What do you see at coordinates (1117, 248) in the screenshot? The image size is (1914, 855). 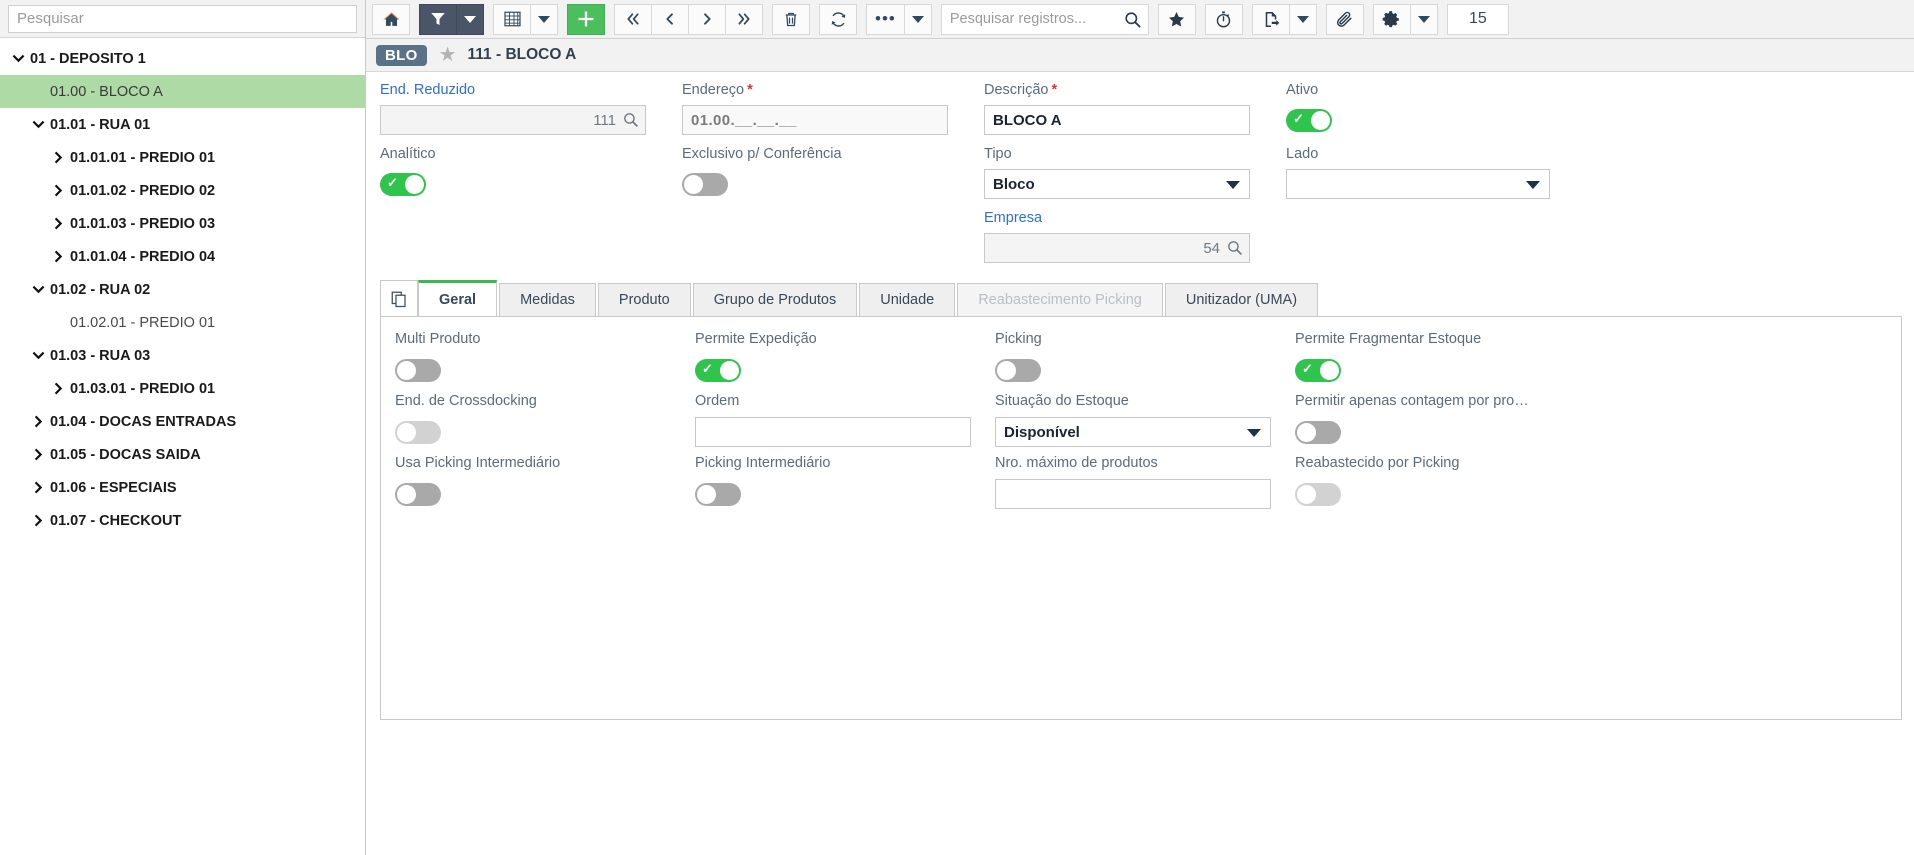 I see `empresa-lookup: 54` at bounding box center [1117, 248].